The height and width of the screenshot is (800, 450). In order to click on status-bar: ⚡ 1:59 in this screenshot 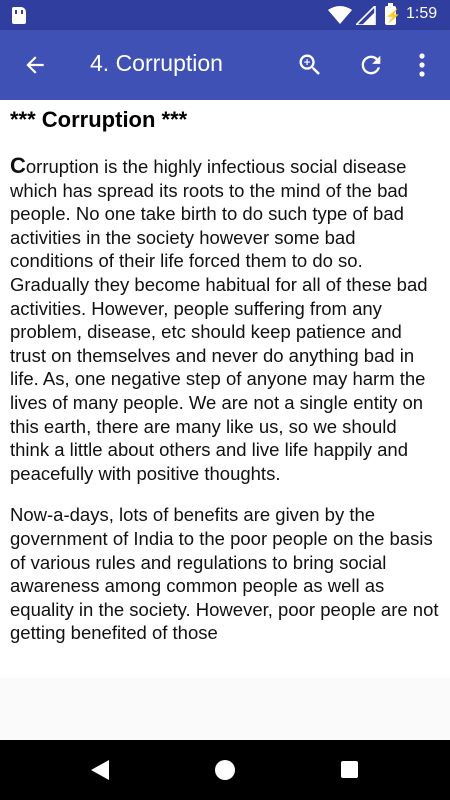, I will do `click(225, 15)`.